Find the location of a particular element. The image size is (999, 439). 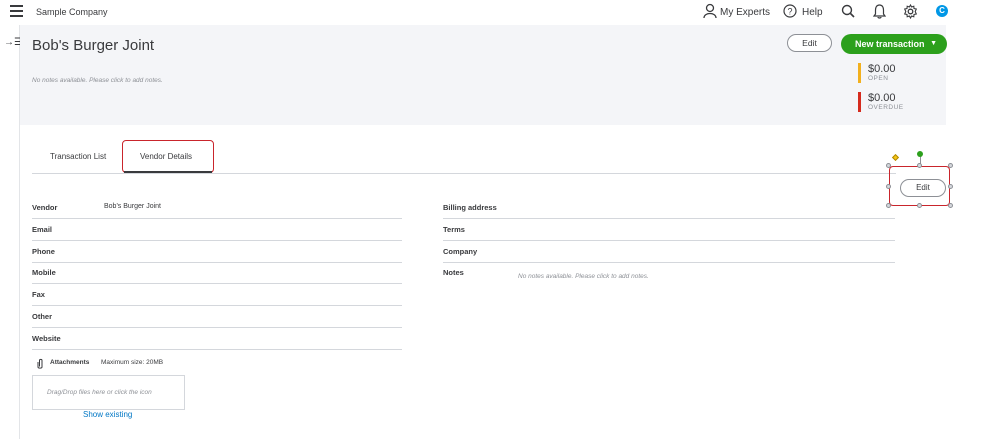

field-company: Company is located at coordinates (669, 252).